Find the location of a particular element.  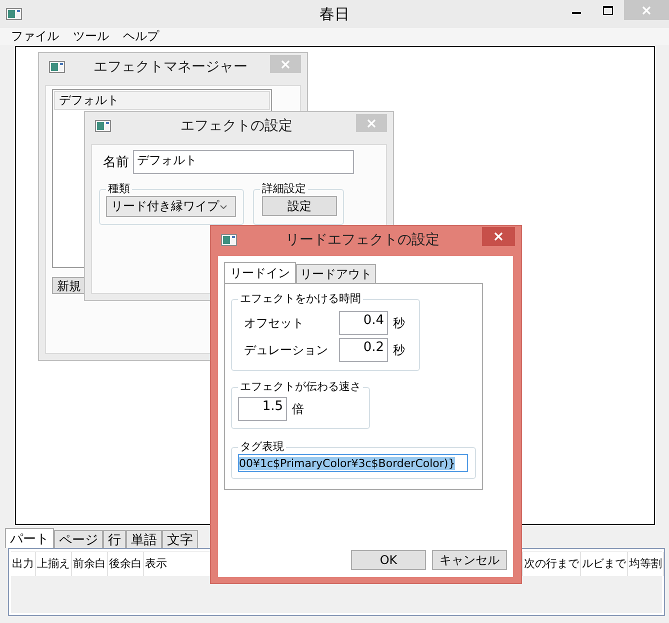

field-label: オフセット is located at coordinates (274, 323).